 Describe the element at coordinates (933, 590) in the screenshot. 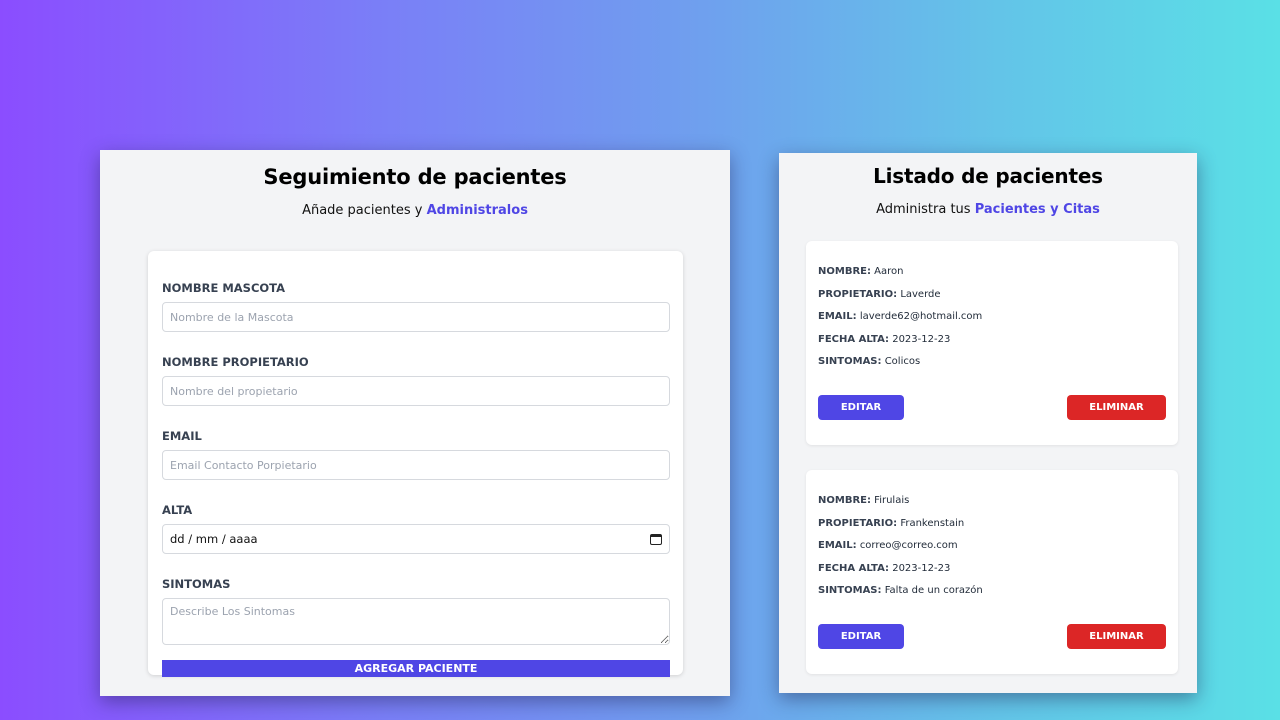

I see `sintomas-value: Falta de un corazón` at that location.